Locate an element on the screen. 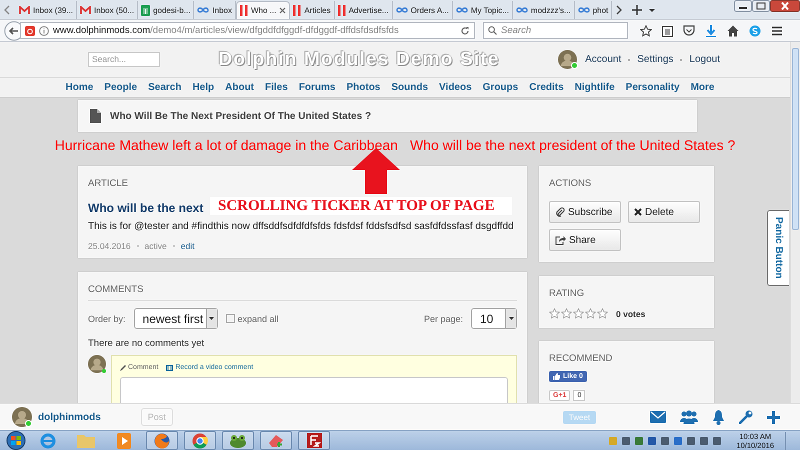 The height and width of the screenshot is (450, 800). url-field: www.dolphinmods.com/demo4/m/articles/view/dfgddfdfggdf-dfdggdf-dffdsfdsdfsfds is located at coordinates (247, 30).